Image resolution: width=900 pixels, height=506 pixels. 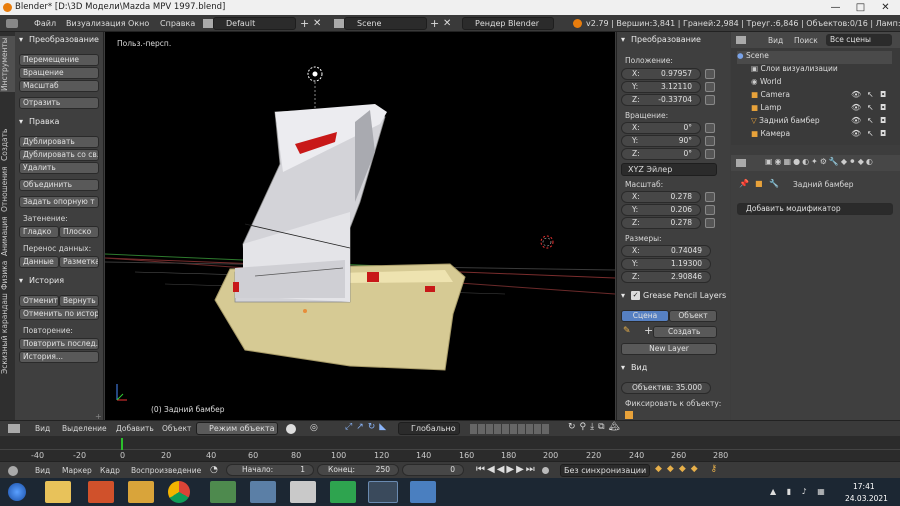 What do you see at coordinates (648, 330) in the screenshot?
I see `add-icon: +` at bounding box center [648, 330].